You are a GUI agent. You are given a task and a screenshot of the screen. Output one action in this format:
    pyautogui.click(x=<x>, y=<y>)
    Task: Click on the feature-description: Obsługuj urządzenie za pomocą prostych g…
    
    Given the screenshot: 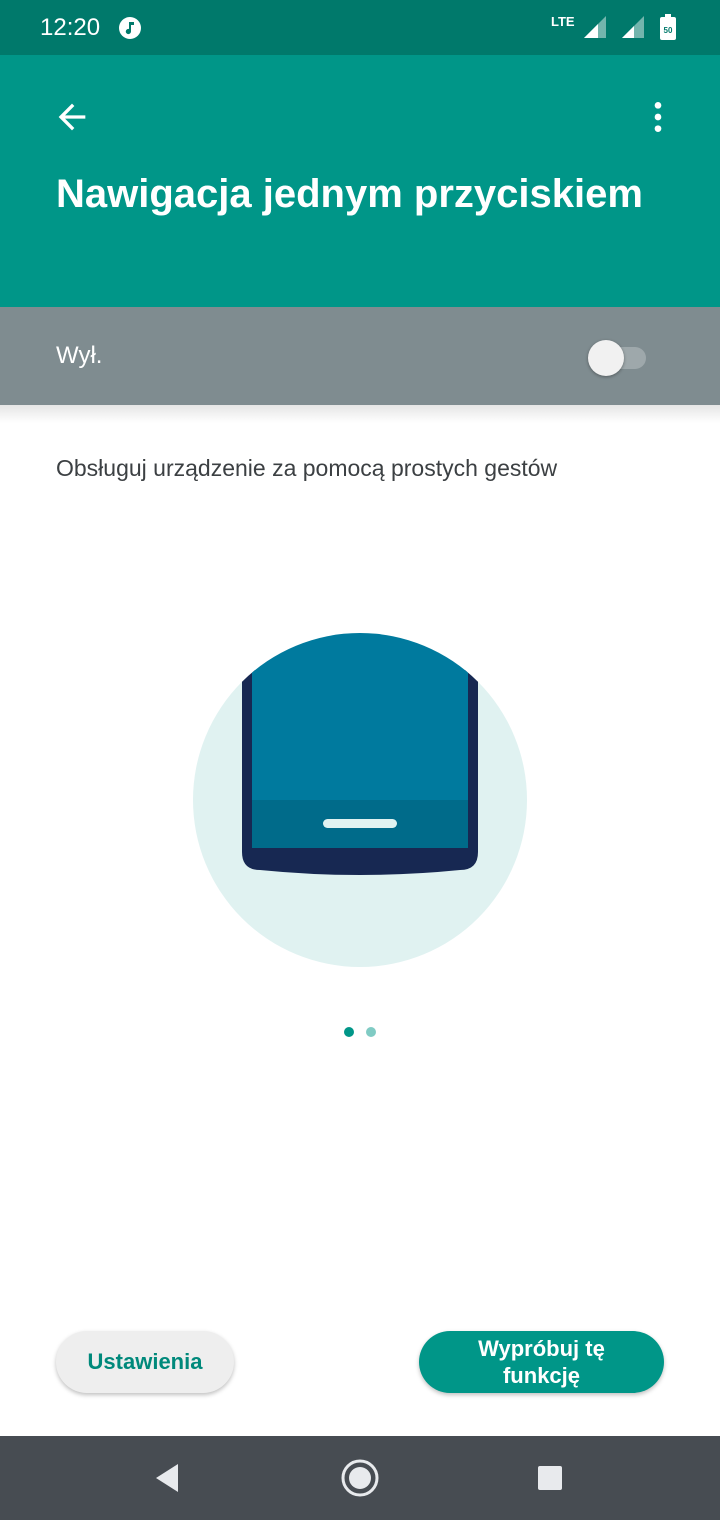 What is the action you would take?
    pyautogui.click(x=307, y=468)
    